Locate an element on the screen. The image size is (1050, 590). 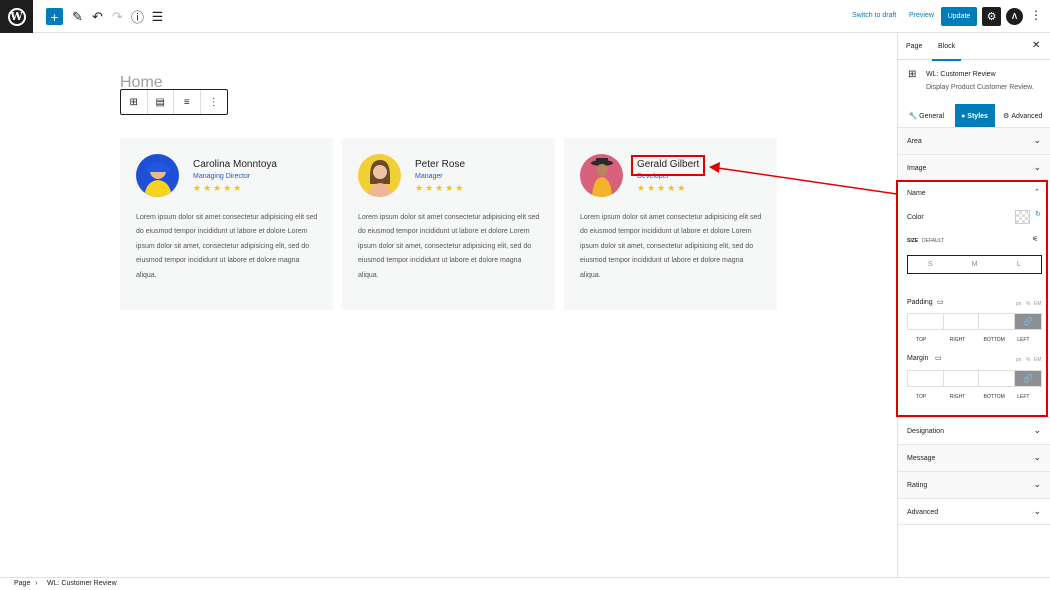
gear-icon: ⚙ is located at coordinates (1006, 116).